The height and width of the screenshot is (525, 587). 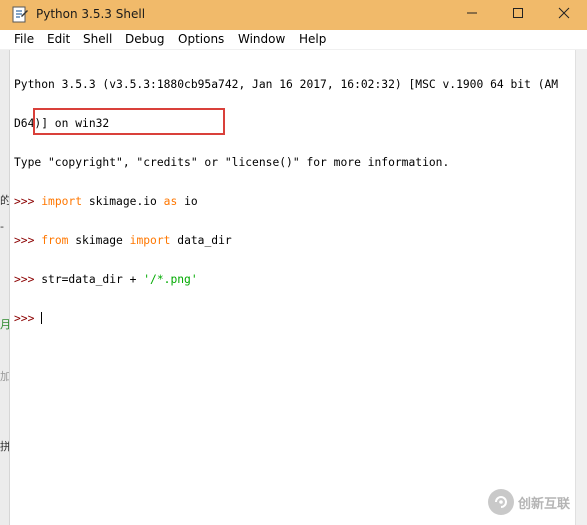 I want to click on code-text: skimage, so click(x=99, y=240).